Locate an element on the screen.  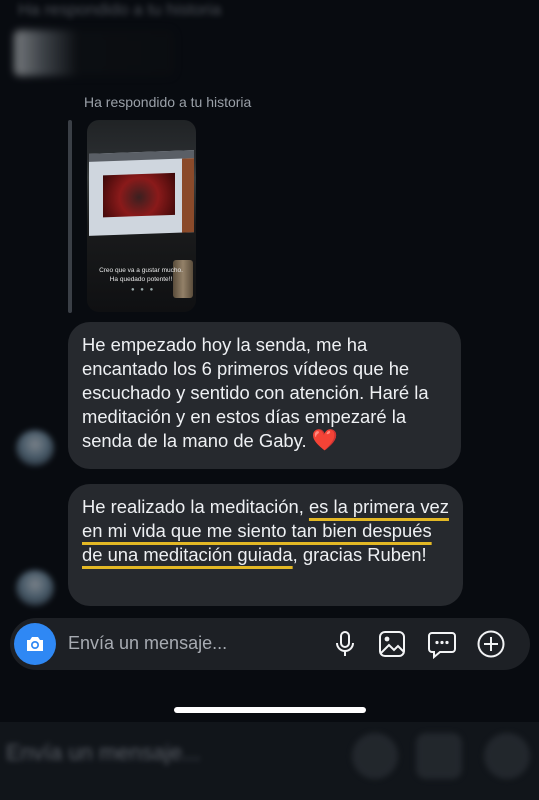
plus-icon is located at coordinates (491, 644).